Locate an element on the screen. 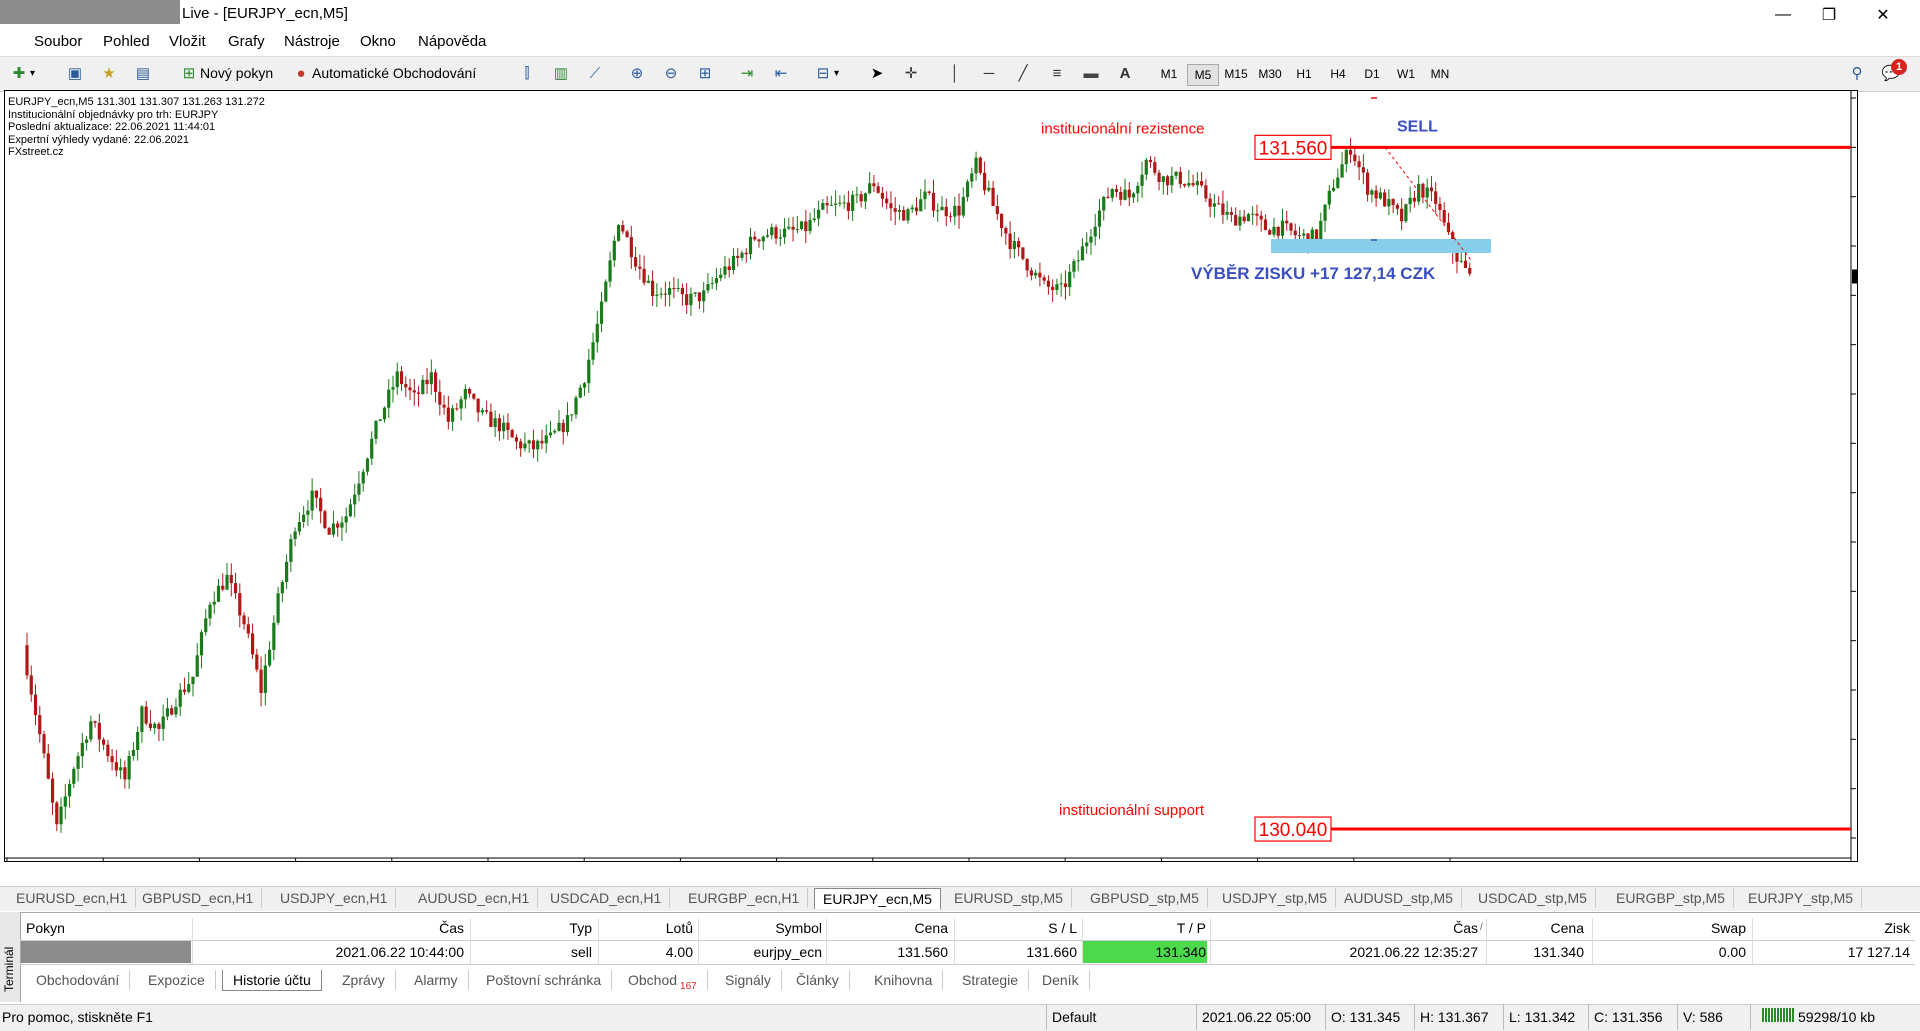 The width and height of the screenshot is (1920, 1031). terminal-tab: Knihovna is located at coordinates (904, 980).